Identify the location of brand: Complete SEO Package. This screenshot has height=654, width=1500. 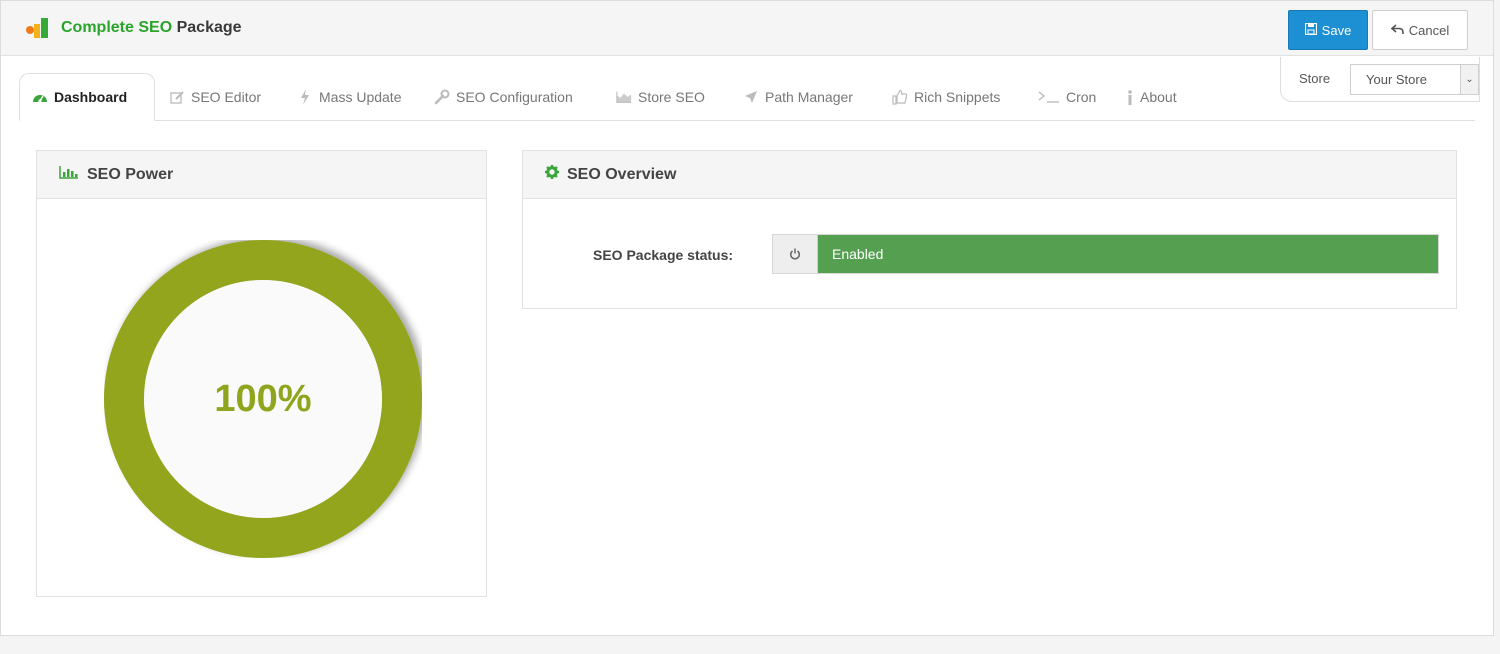
(133, 28).